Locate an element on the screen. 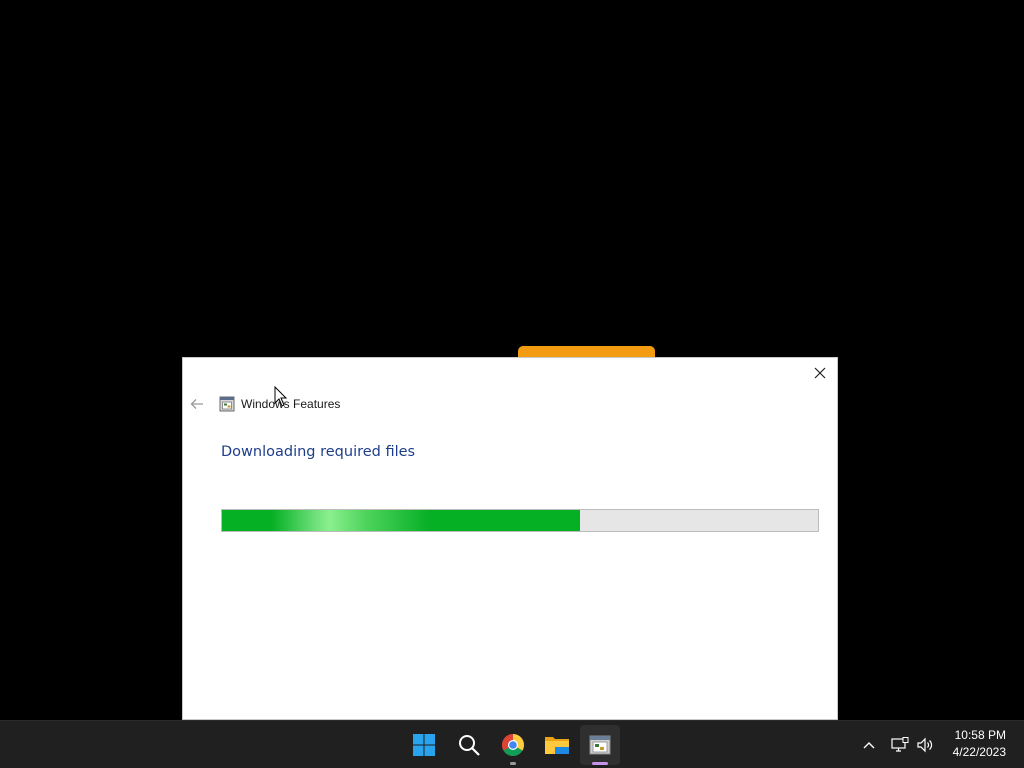  system-clock: 10:58 PM 4/22/2023 is located at coordinates (979, 744).